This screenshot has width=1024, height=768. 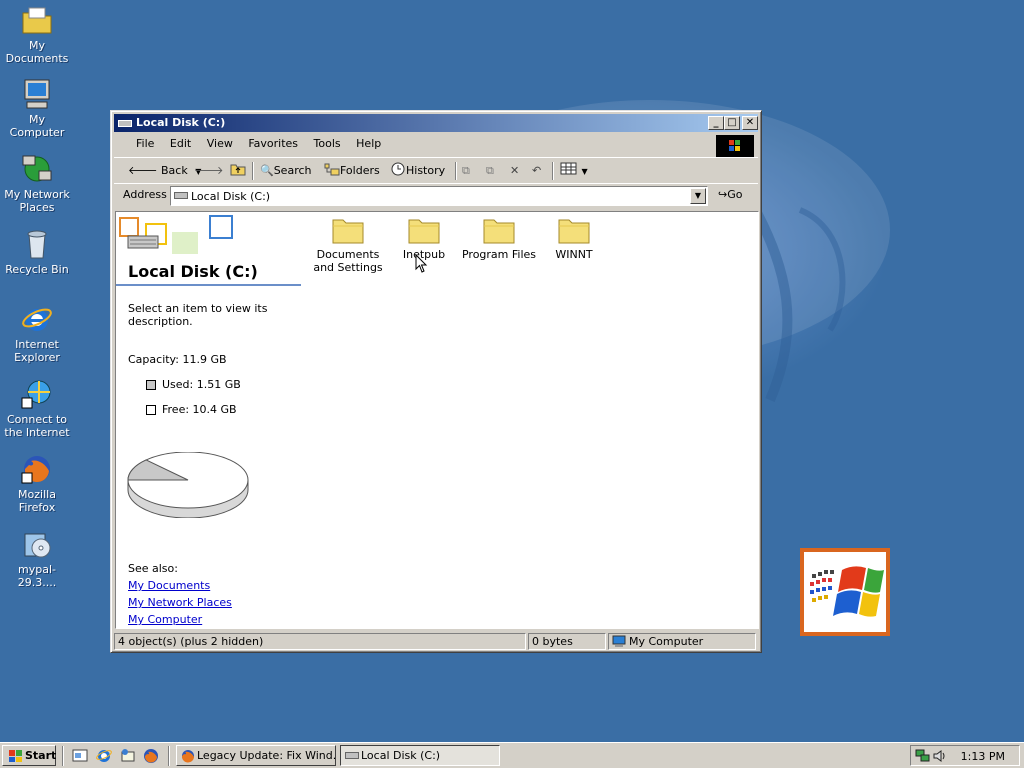 What do you see at coordinates (735, 194) in the screenshot?
I see `go-label: Go` at bounding box center [735, 194].